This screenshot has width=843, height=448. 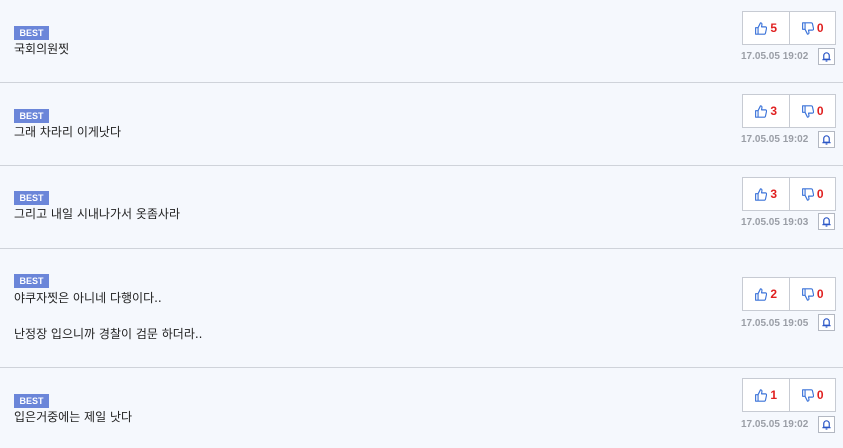 I want to click on vote-box: 5 0, so click(x=789, y=28).